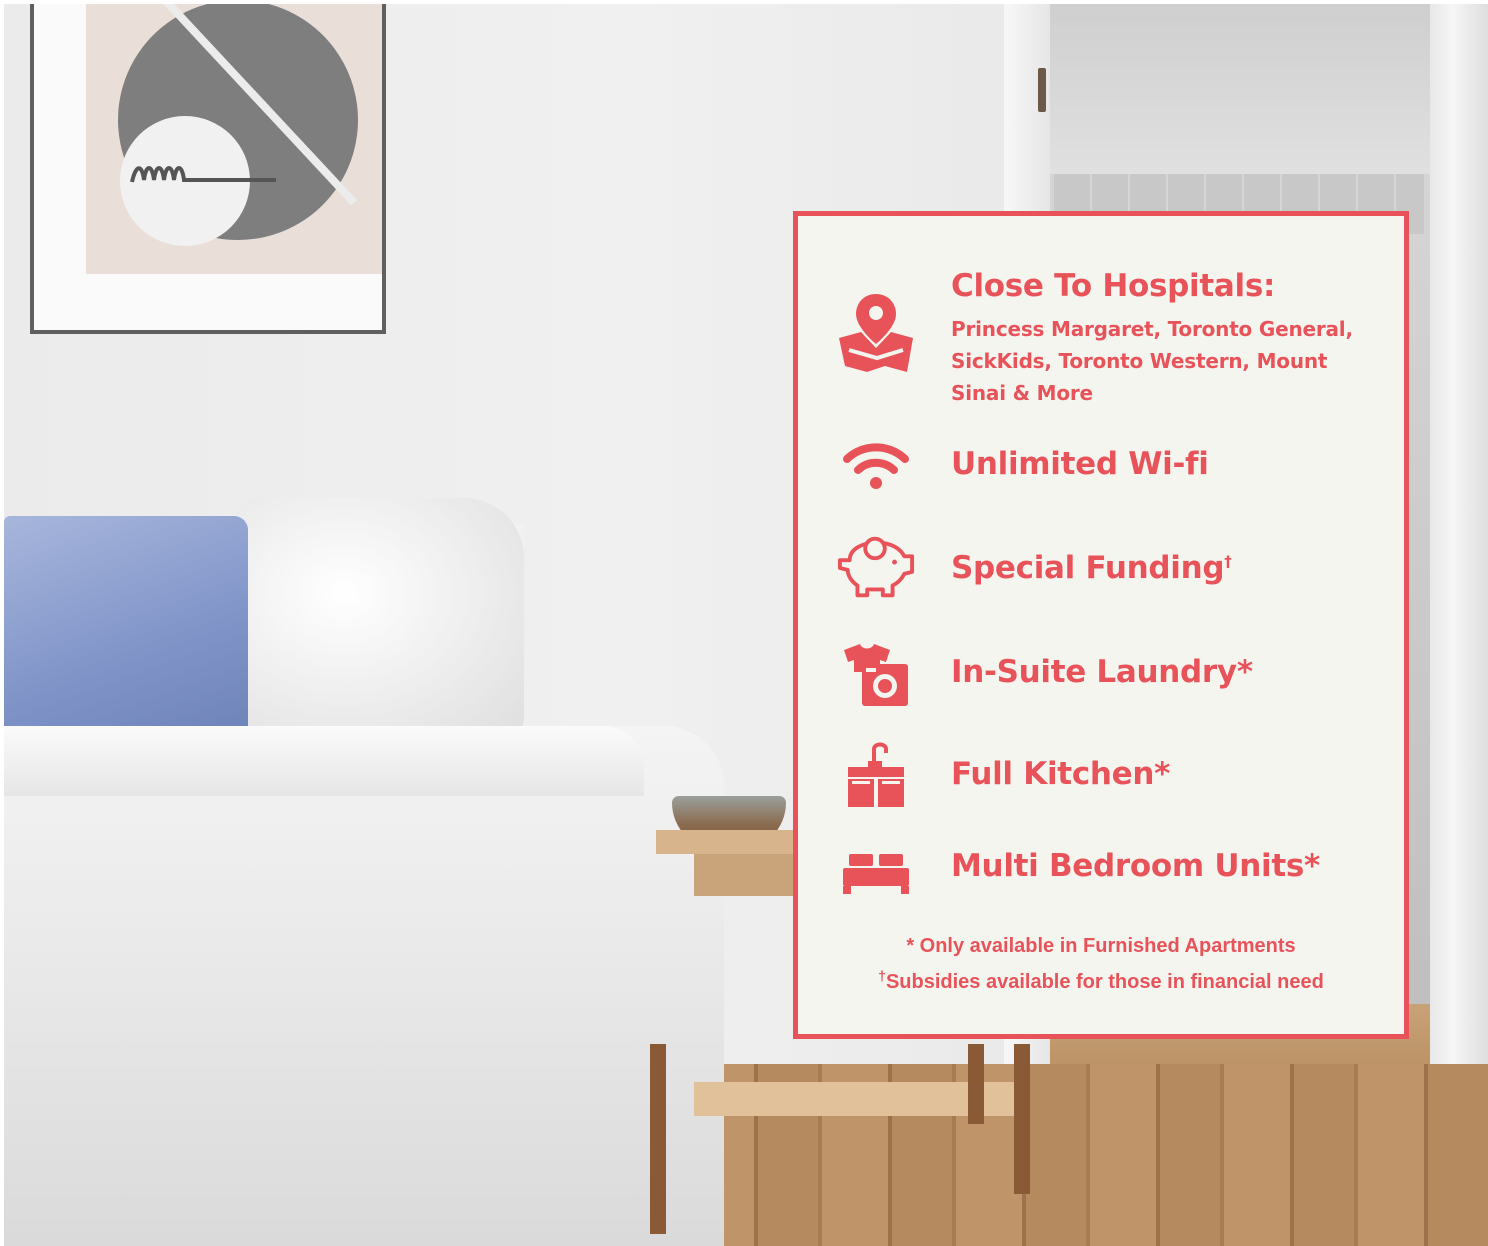  What do you see at coordinates (1061, 774) in the screenshot?
I see `feature-title: Full Kitchen*` at bounding box center [1061, 774].